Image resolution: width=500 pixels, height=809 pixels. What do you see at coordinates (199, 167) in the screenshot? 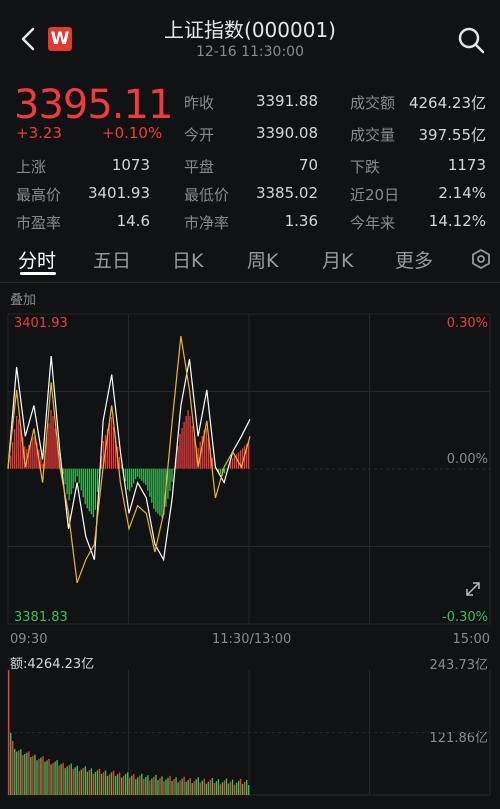
I see `stat-label: 平盘` at bounding box center [199, 167].